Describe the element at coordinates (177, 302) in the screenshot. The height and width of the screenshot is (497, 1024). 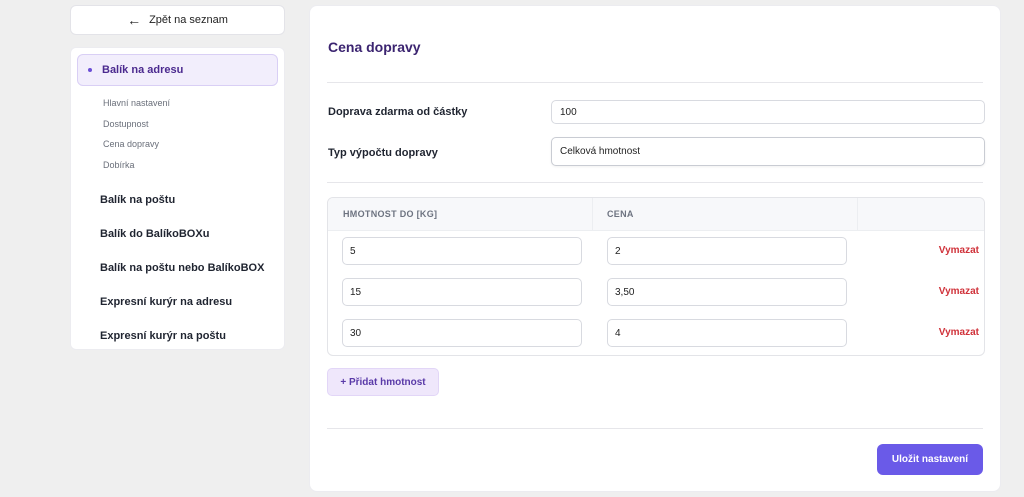
I see `sidebar-item-express-address: Expresní kurýr na adresu` at that location.